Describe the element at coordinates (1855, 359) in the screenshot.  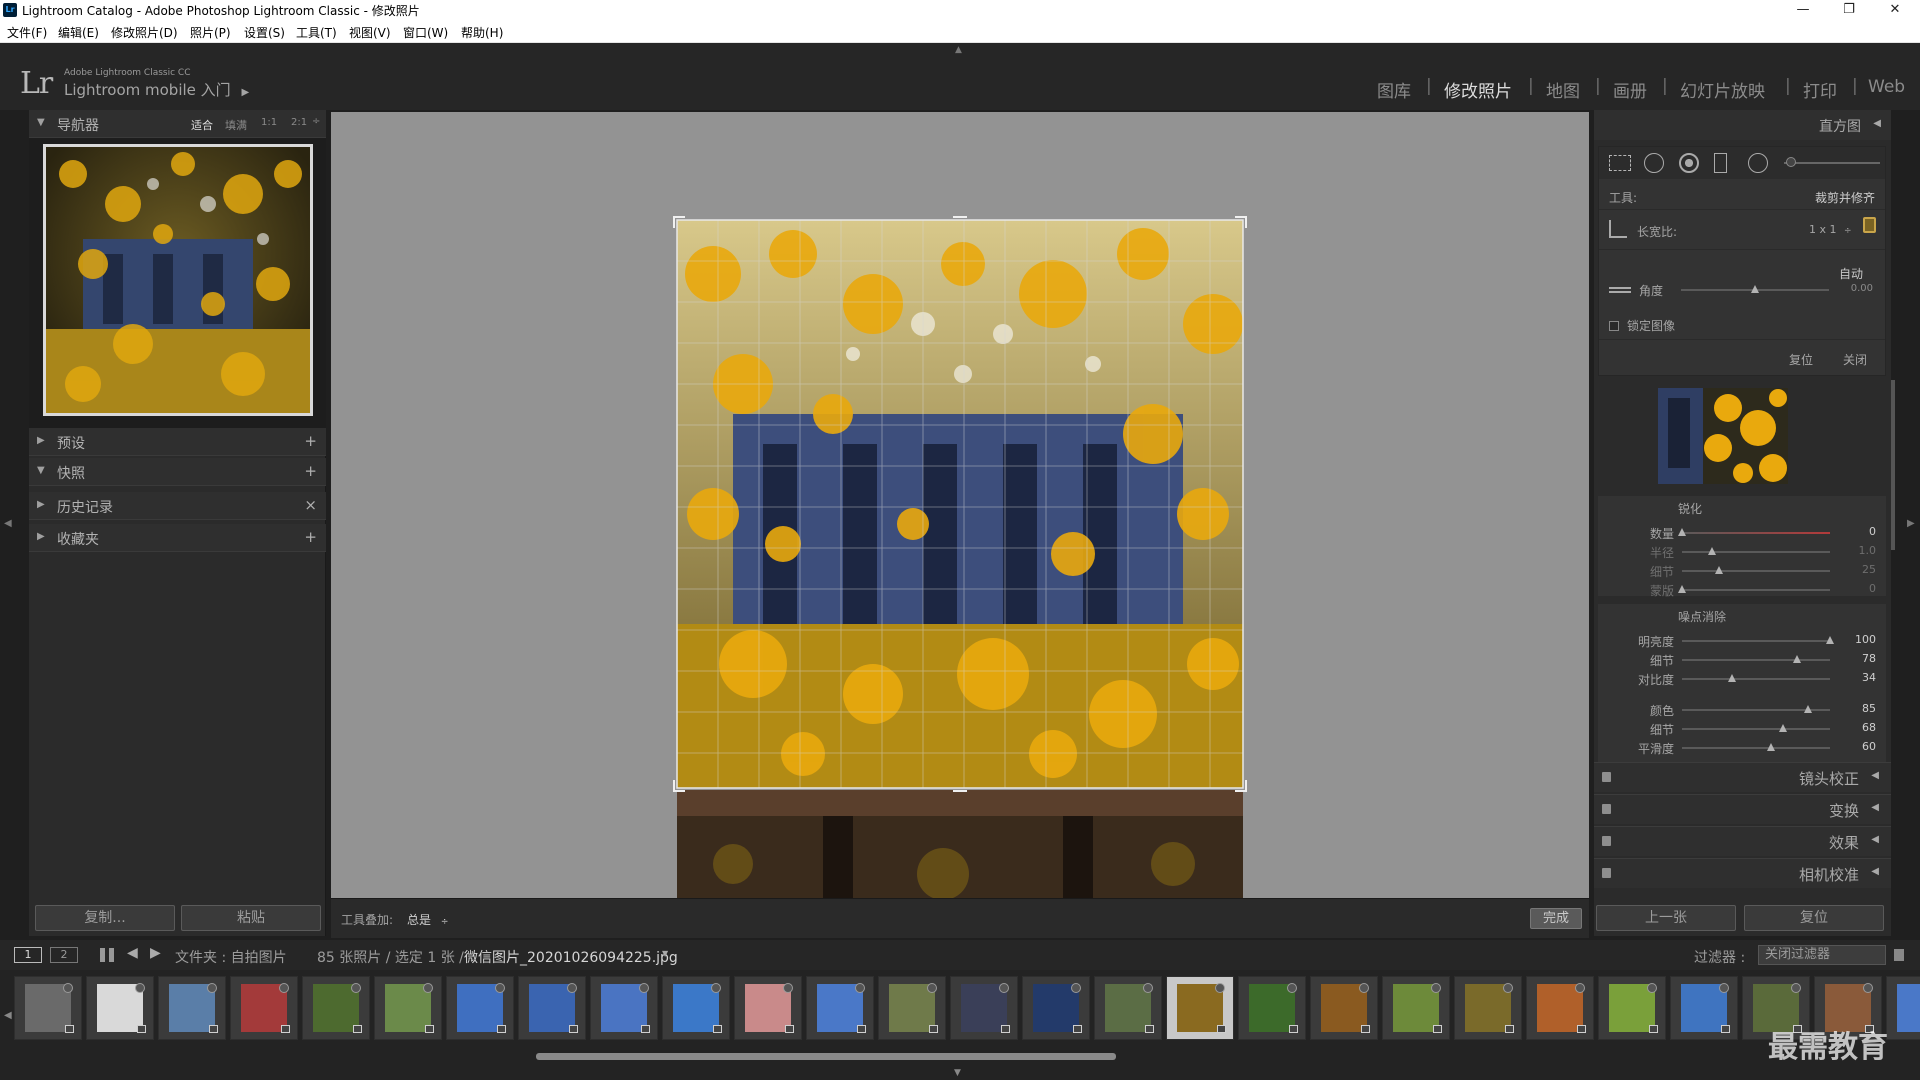
I see `crop-close-button: 关闭` at that location.